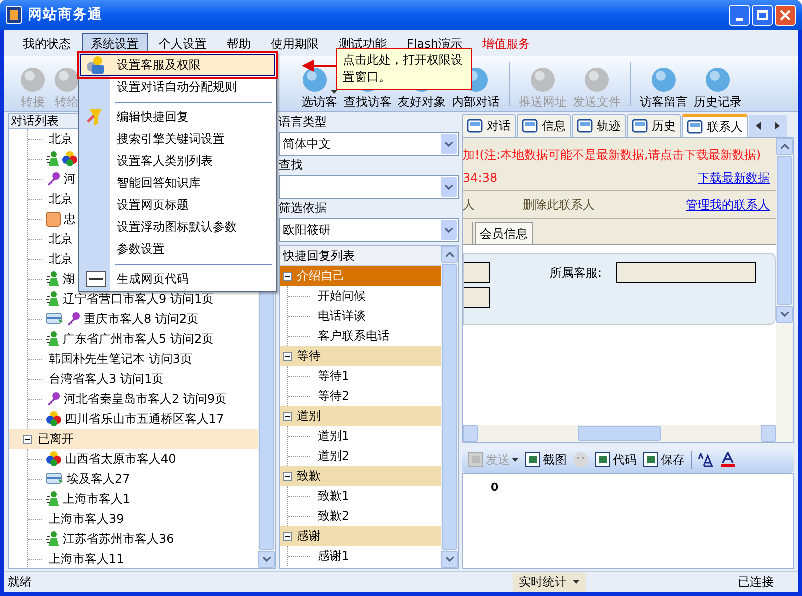 This screenshot has height=596, width=802. Describe the element at coordinates (616, 460) in the screenshot. I see `editor-button: 代码` at that location.